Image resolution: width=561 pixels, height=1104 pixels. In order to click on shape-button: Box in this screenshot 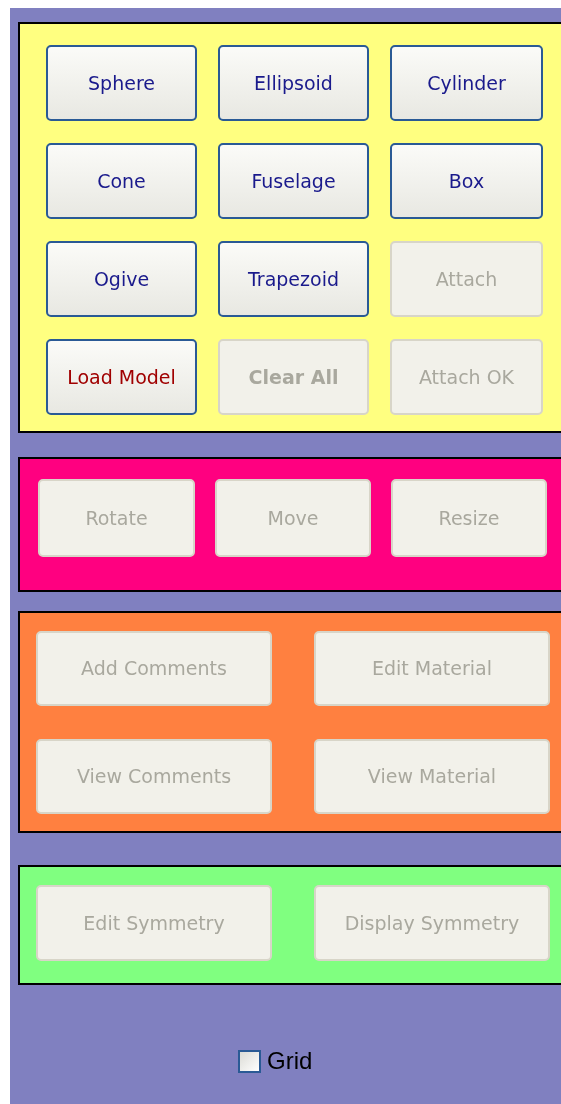, I will do `click(466, 181)`.